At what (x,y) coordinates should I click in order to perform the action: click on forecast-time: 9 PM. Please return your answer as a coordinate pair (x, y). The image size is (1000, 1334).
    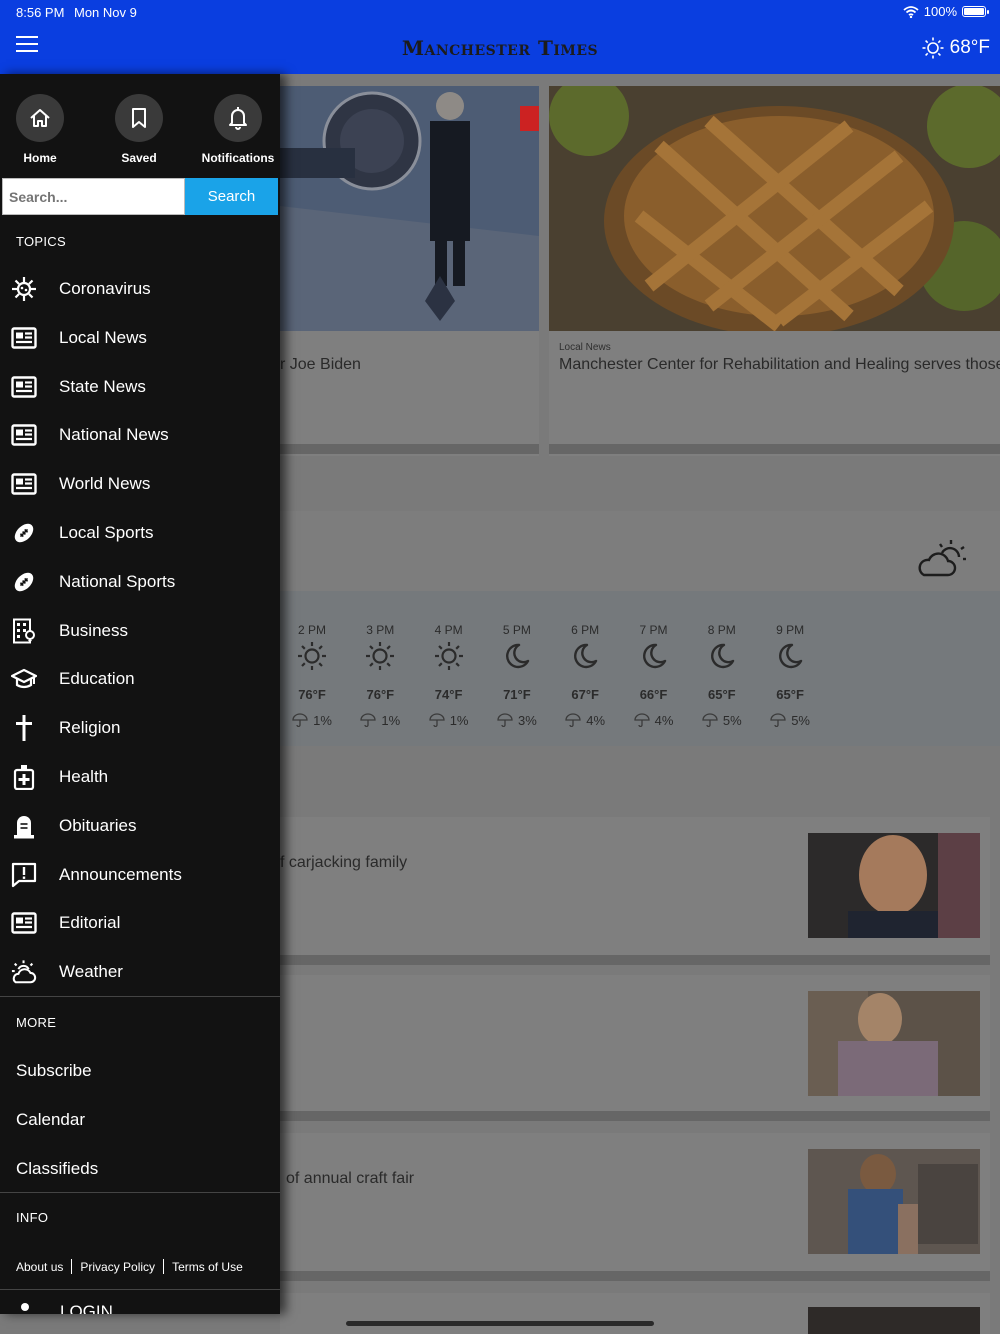
    Looking at the image, I should click on (790, 630).